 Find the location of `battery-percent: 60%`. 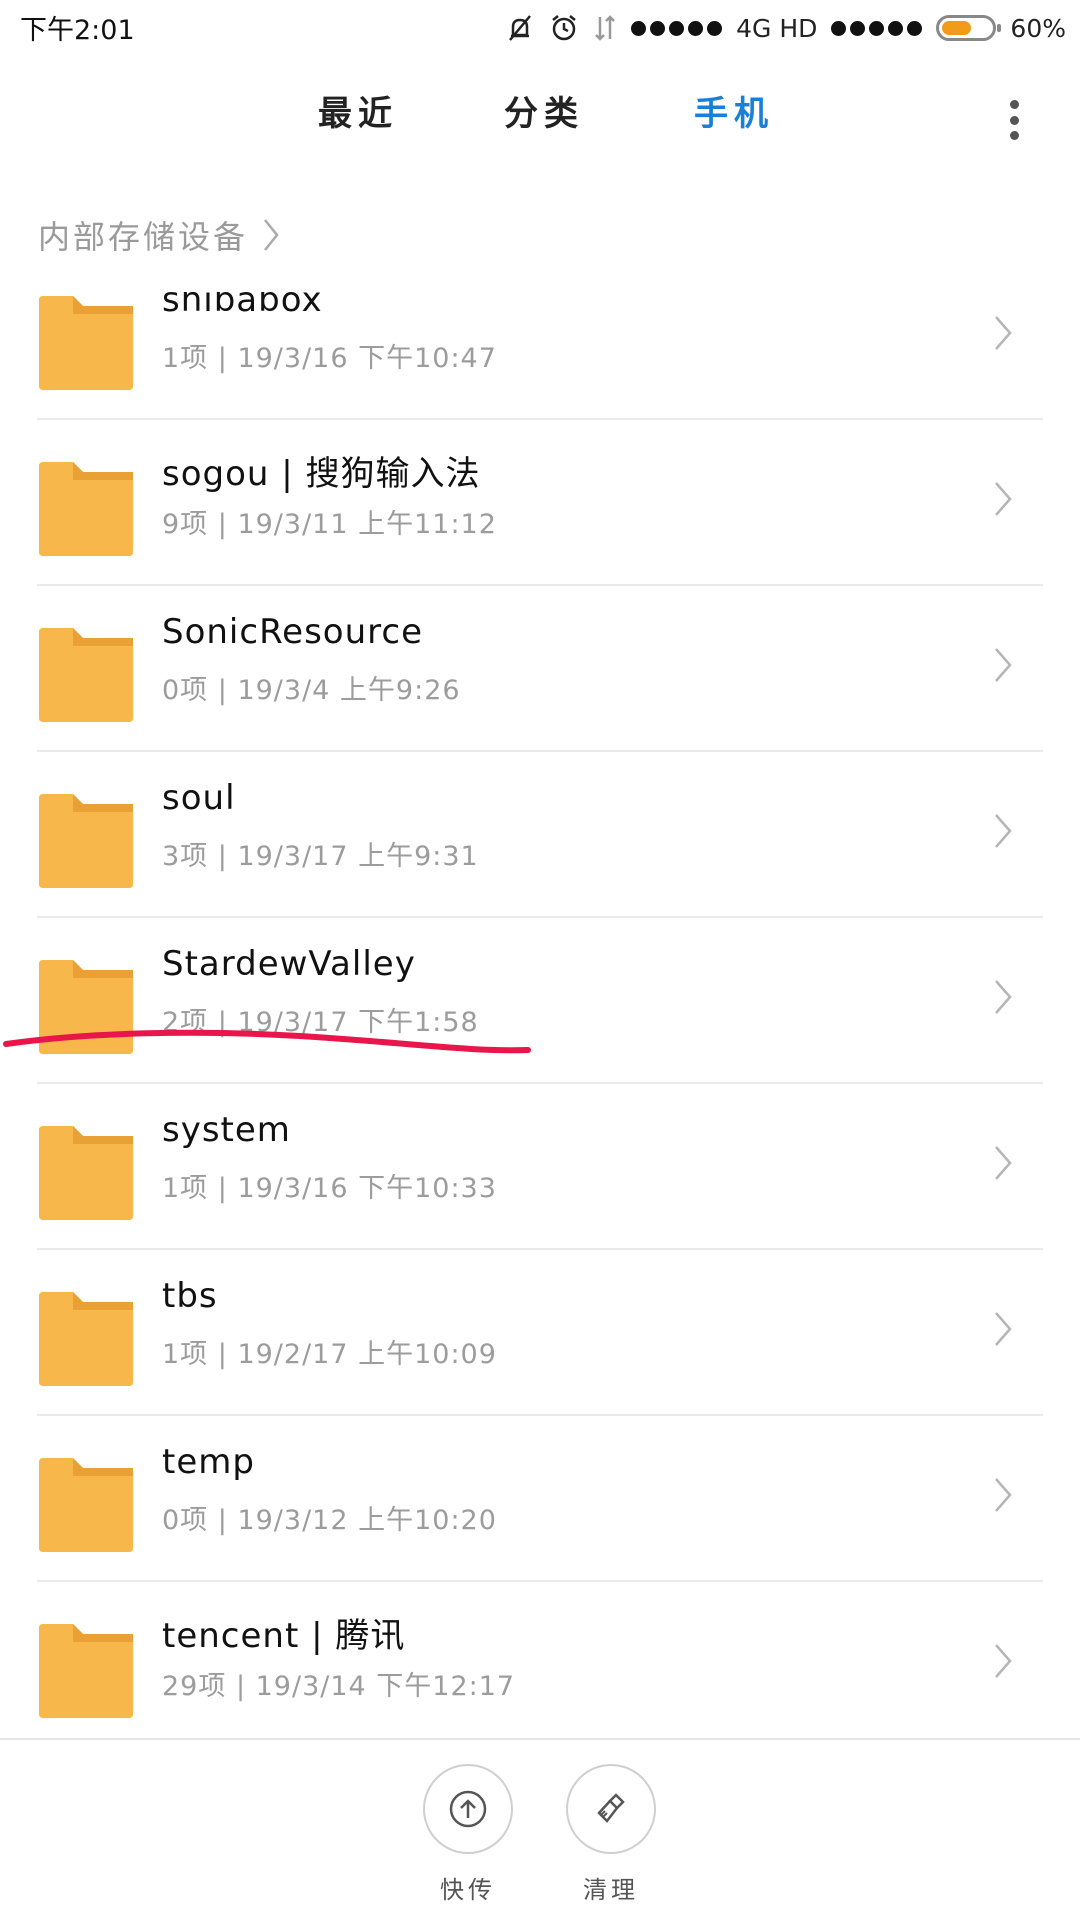

battery-percent: 60% is located at coordinates (1038, 28).